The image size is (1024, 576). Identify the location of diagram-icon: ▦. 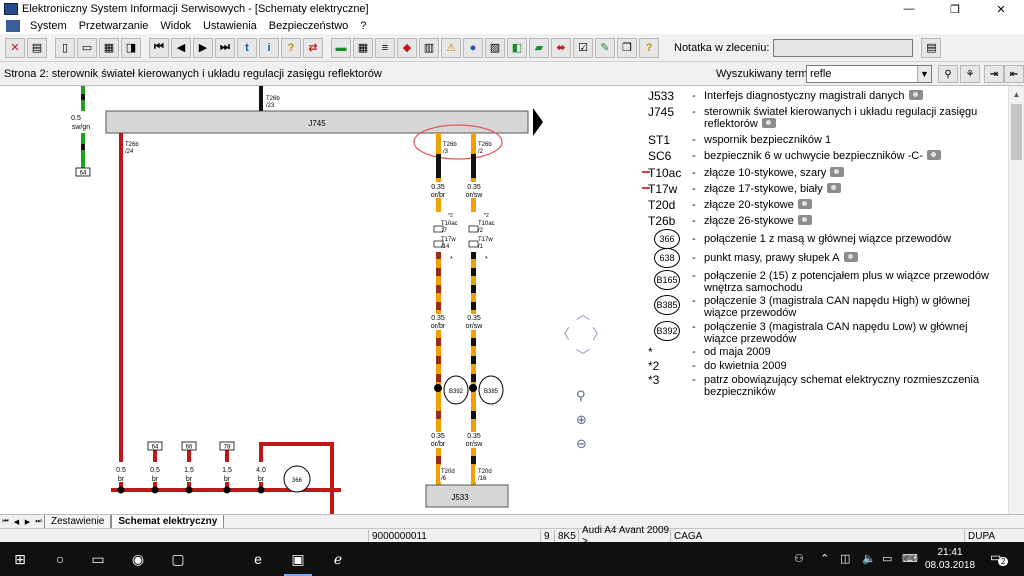
(363, 47).